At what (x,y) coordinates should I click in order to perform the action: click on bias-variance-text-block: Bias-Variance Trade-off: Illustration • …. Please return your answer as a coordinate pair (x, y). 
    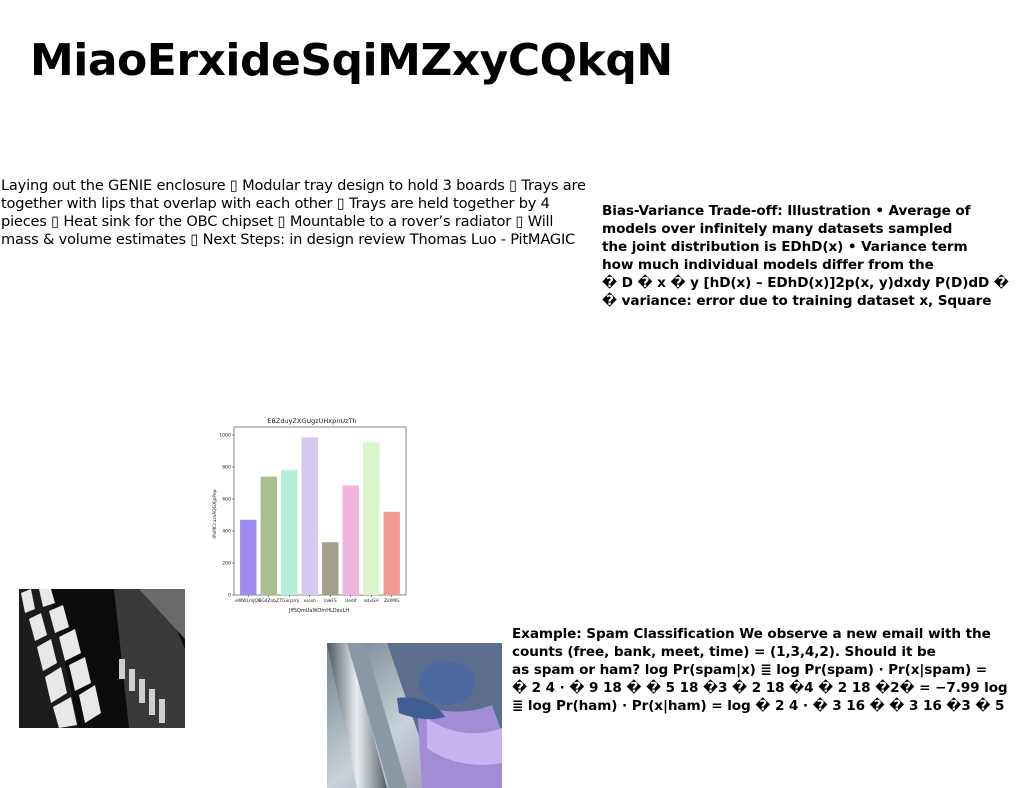
    Looking at the image, I should click on (812, 256).